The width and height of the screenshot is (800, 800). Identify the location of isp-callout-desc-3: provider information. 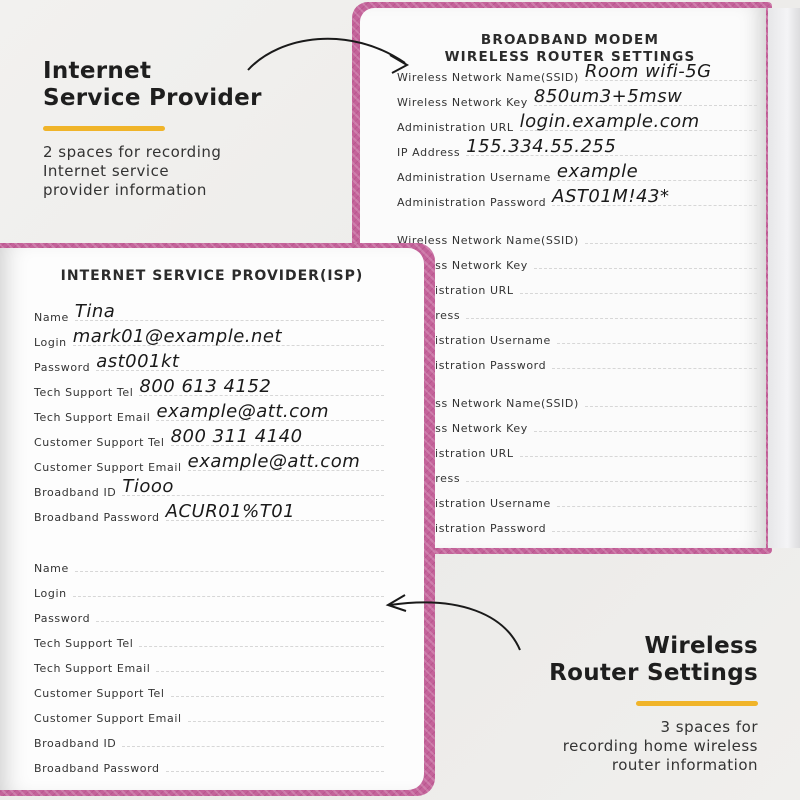
(125, 190).